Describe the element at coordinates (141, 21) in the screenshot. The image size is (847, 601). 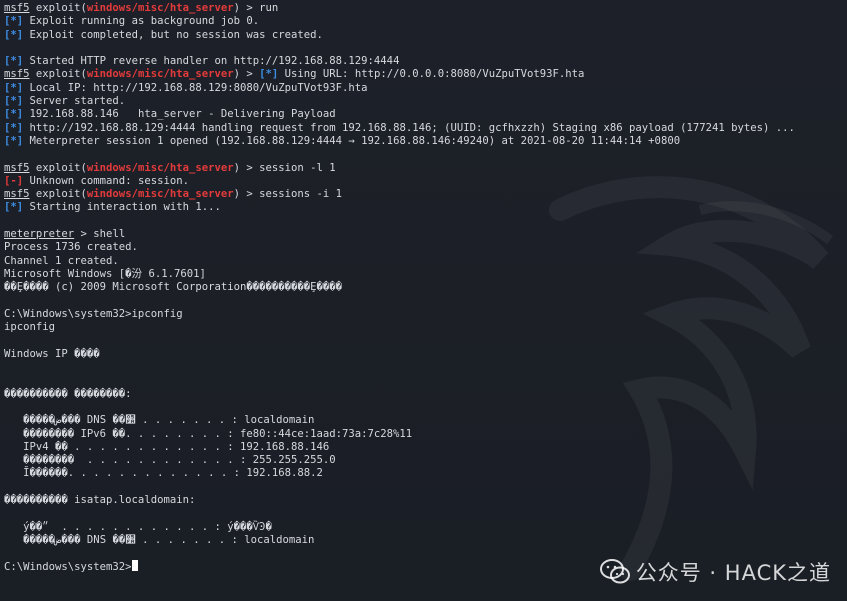
I see `terminal-text: Exploit running as background job 0.` at that location.